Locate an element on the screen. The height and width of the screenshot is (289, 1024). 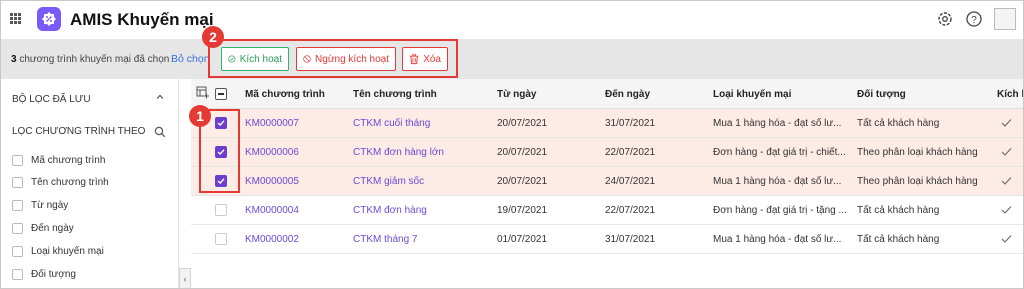
from-date: 01/07/2021 is located at coordinates (522, 239).